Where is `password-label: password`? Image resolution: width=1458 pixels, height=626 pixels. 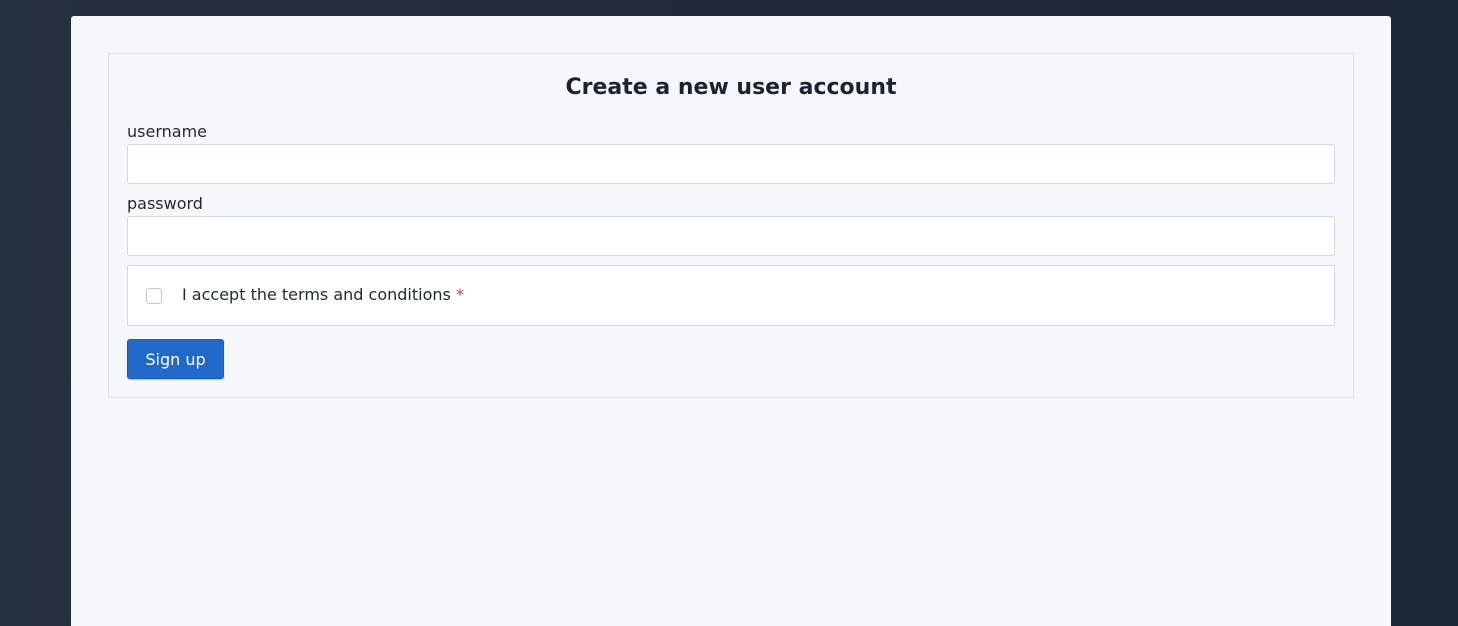
password-label: password is located at coordinates (165, 203).